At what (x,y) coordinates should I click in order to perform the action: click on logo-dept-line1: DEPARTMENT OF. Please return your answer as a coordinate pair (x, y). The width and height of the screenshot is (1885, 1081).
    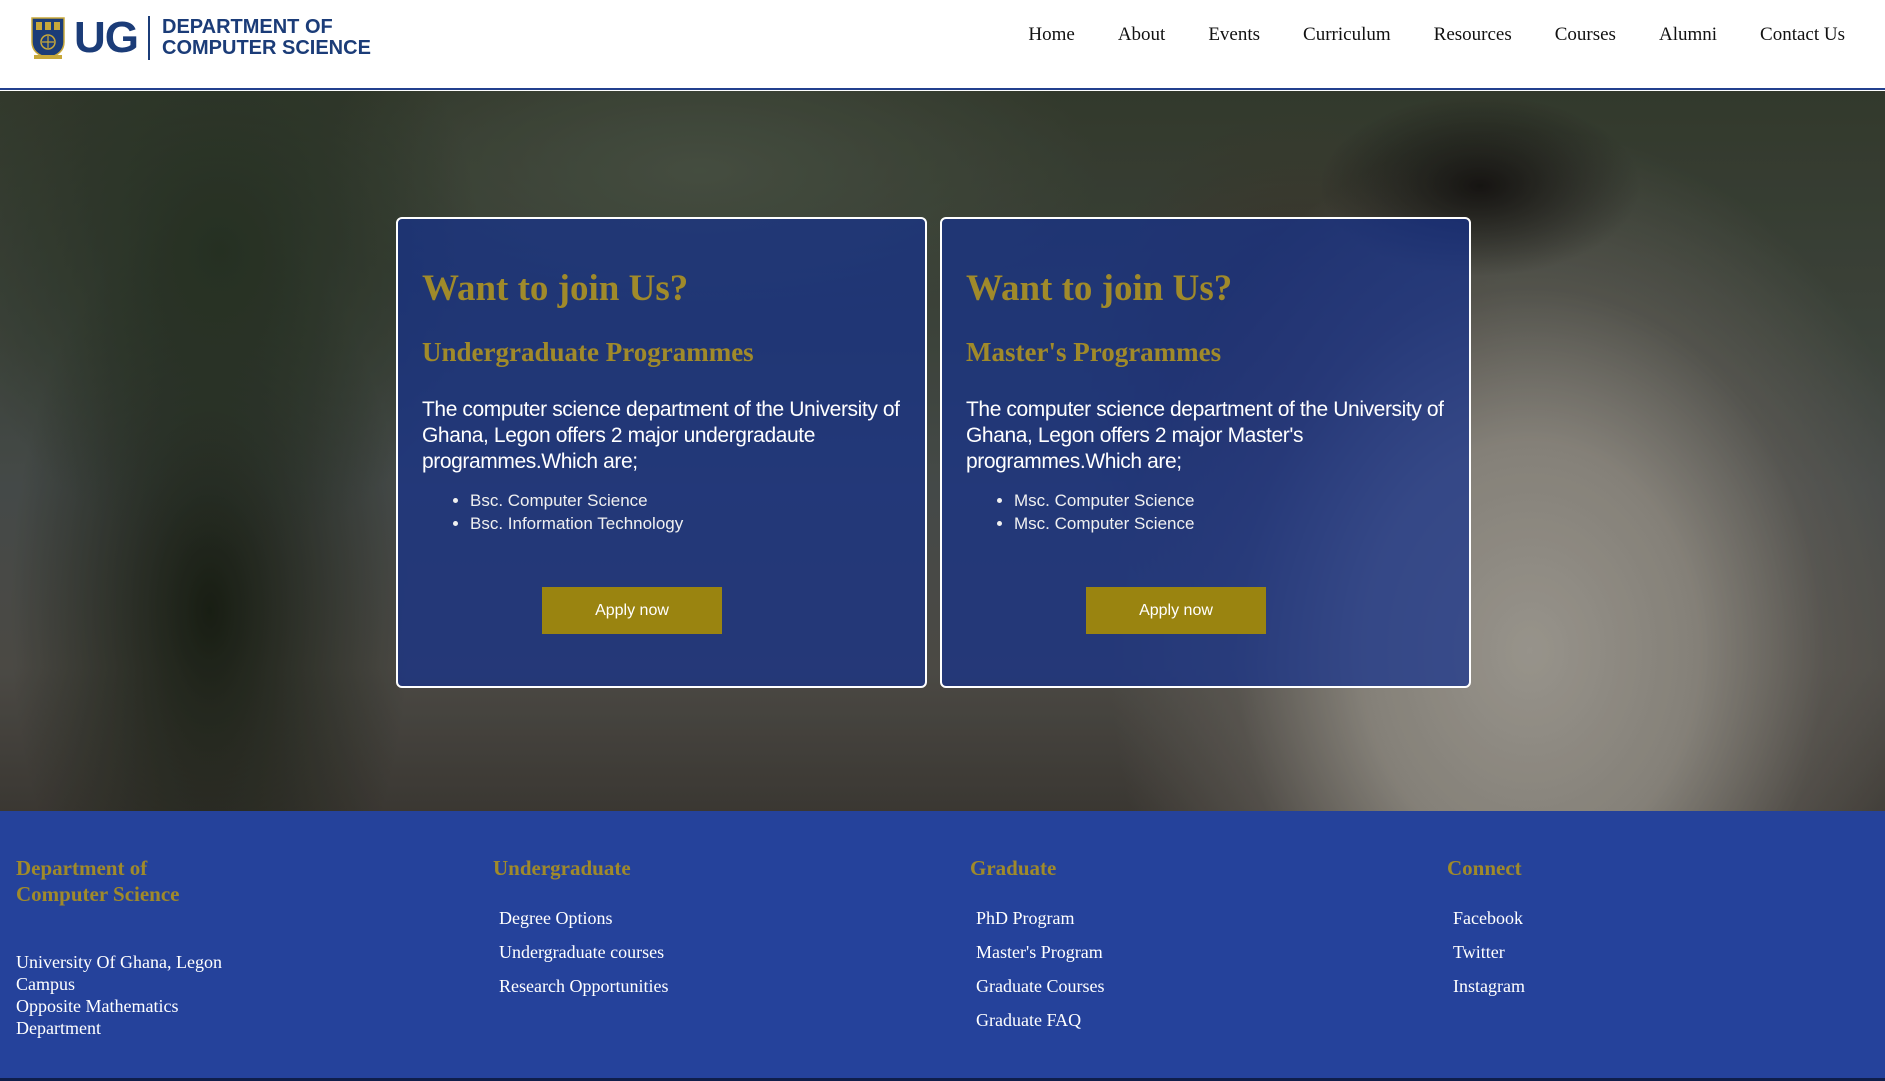
    Looking at the image, I should click on (247, 27).